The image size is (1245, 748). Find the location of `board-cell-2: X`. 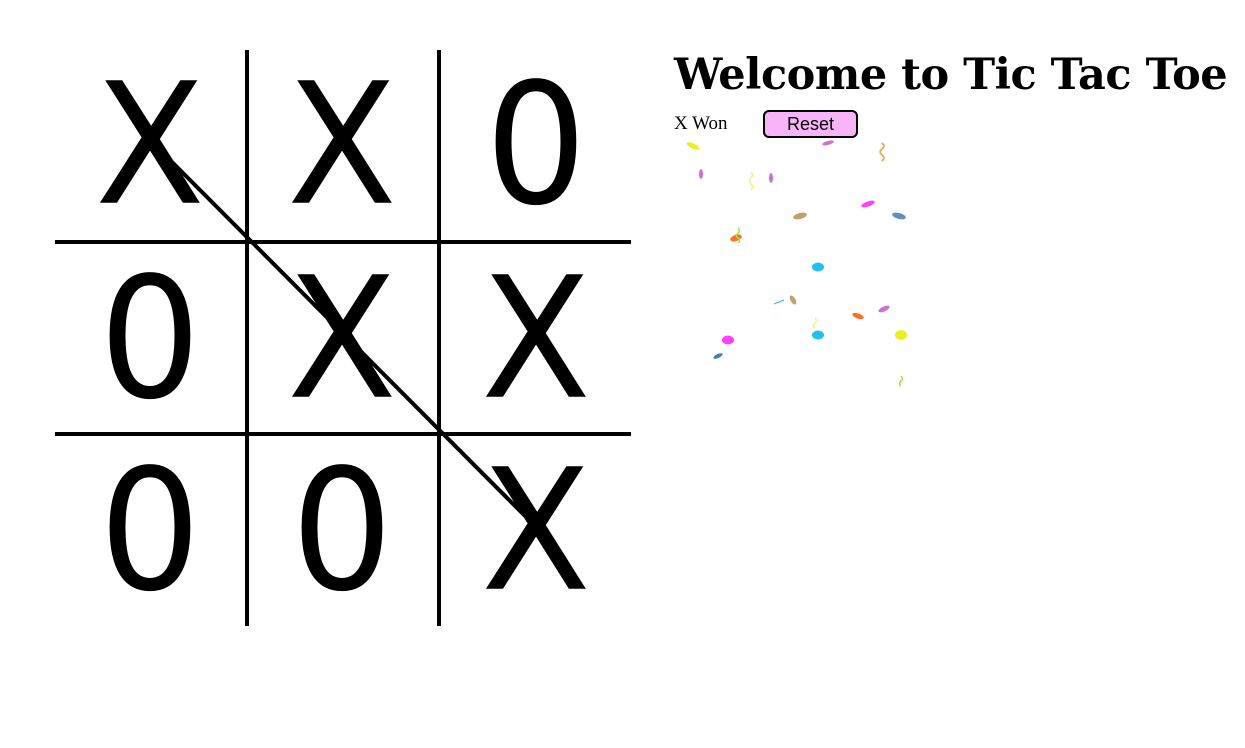

board-cell-2: X is located at coordinates (342, 145).